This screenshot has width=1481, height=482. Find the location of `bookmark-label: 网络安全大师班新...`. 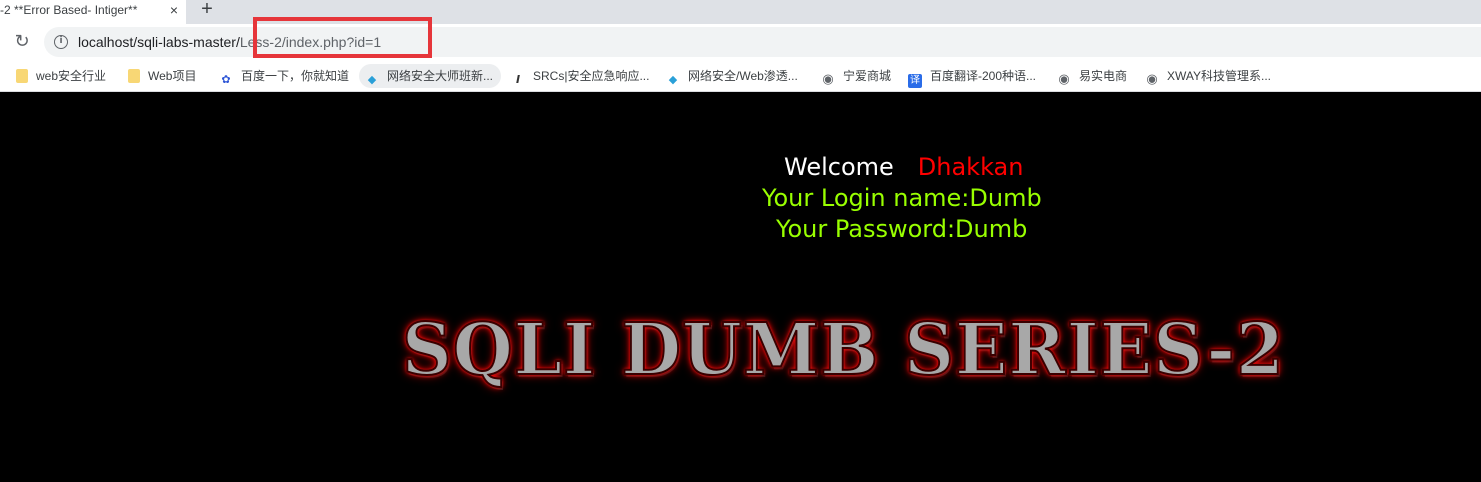

bookmark-label: 网络安全大师班新... is located at coordinates (440, 76).